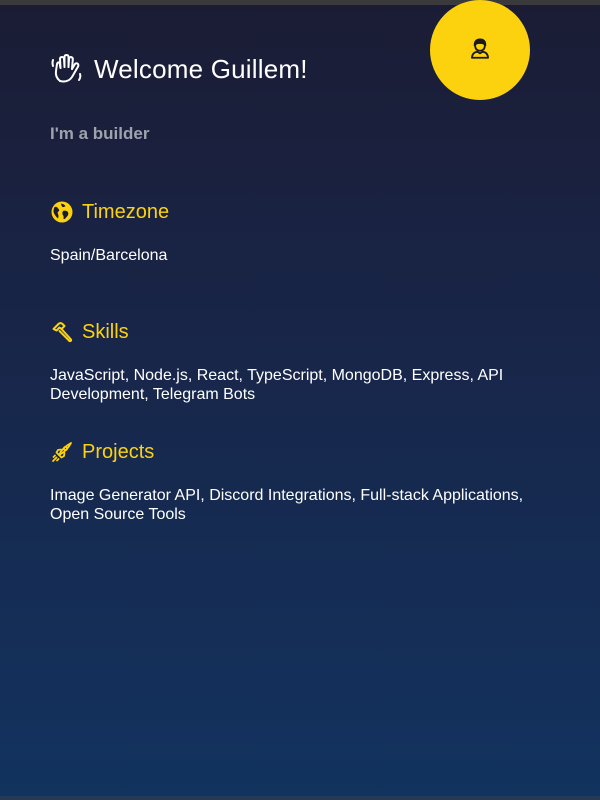 This screenshot has width=600, height=800. I want to click on subtitle: I'm a builder, so click(100, 133).